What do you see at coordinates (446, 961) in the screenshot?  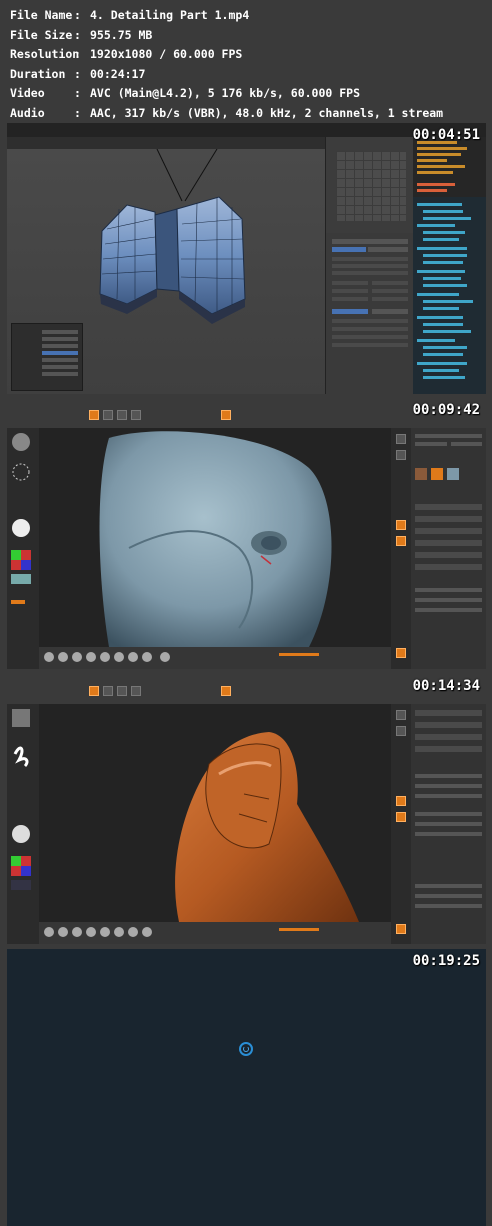 I see `timestamp-label: 00:19:25` at bounding box center [446, 961].